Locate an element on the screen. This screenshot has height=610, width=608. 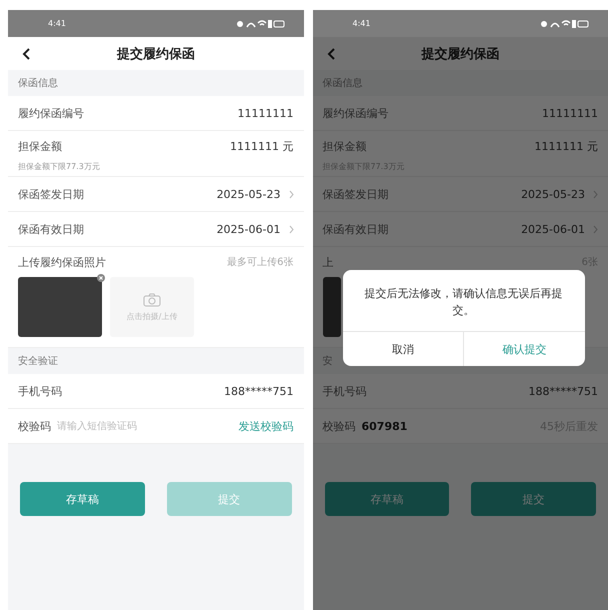
back-icon is located at coordinates (26, 54).